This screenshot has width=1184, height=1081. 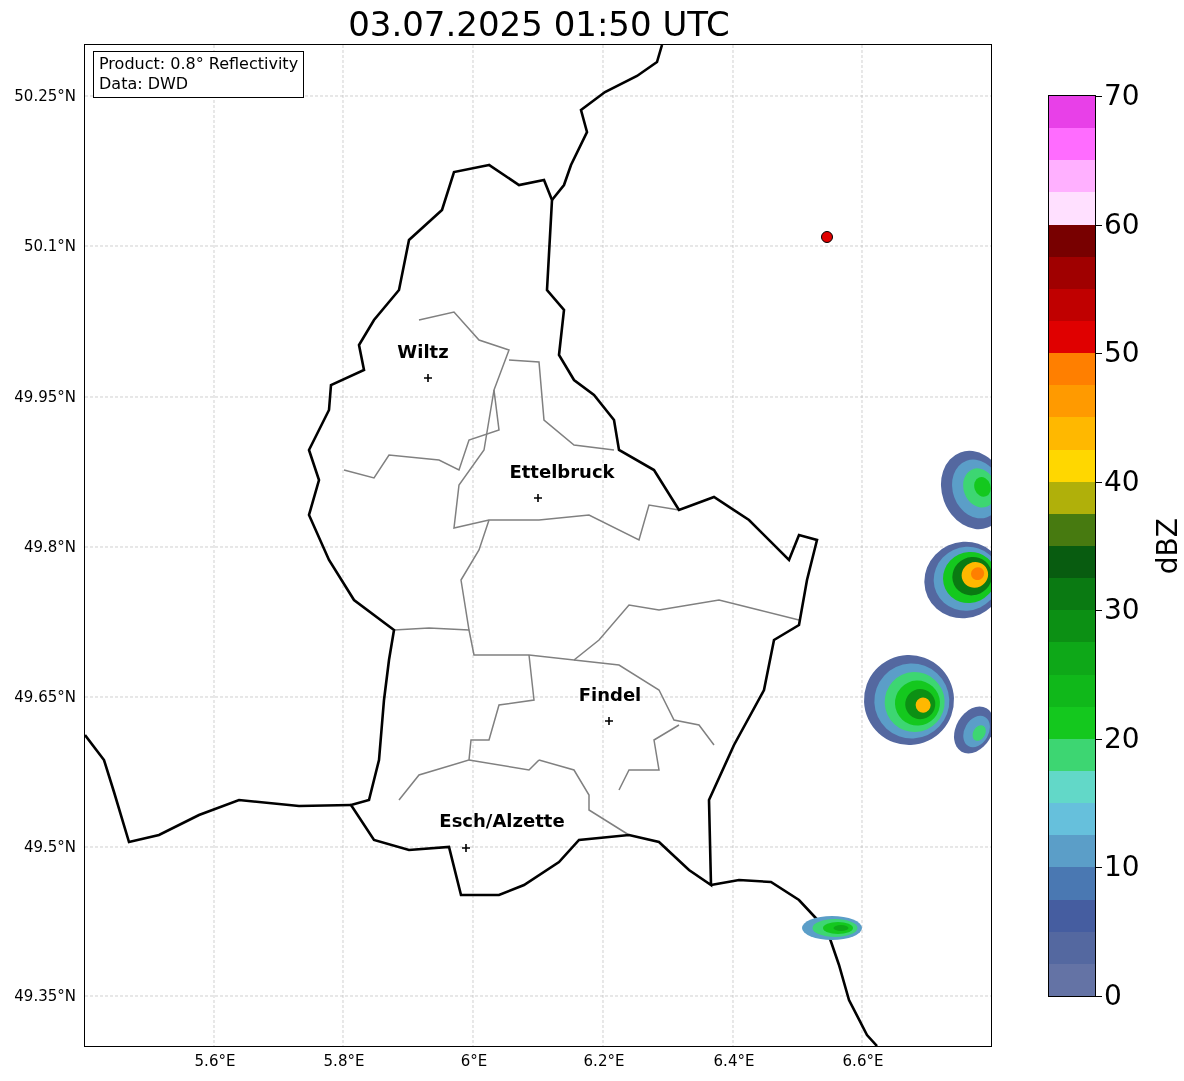 What do you see at coordinates (1122, 96) in the screenshot?
I see `colorbar-tick-label: 70` at bounding box center [1122, 96].